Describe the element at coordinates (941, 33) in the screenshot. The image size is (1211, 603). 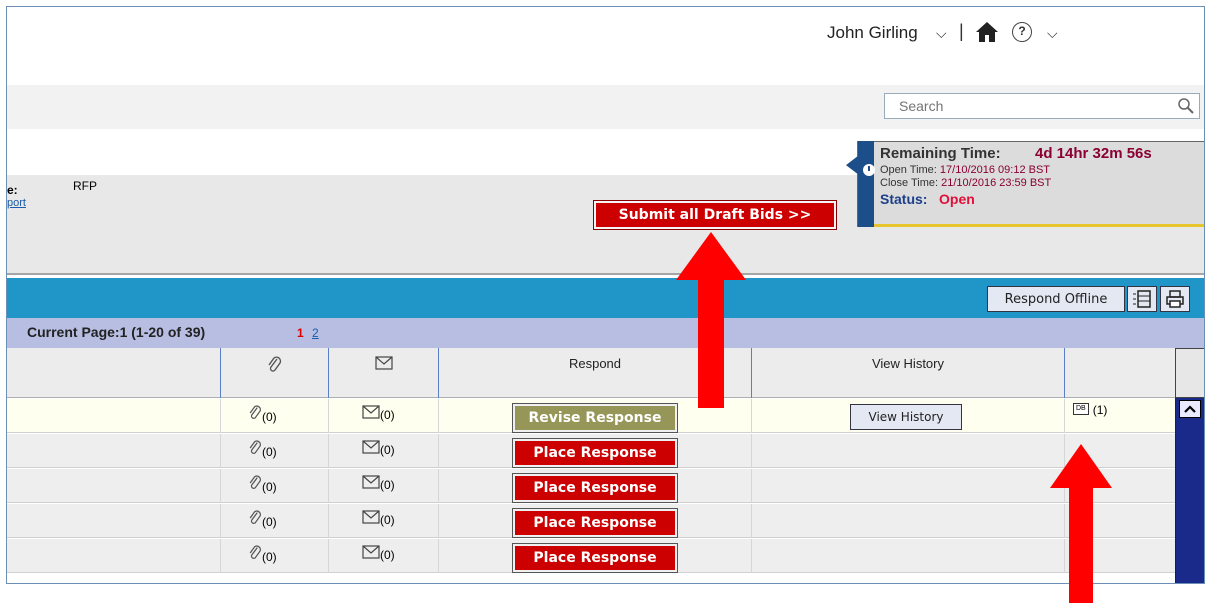
I see `user-chevron-down-icon: ⌵` at that location.